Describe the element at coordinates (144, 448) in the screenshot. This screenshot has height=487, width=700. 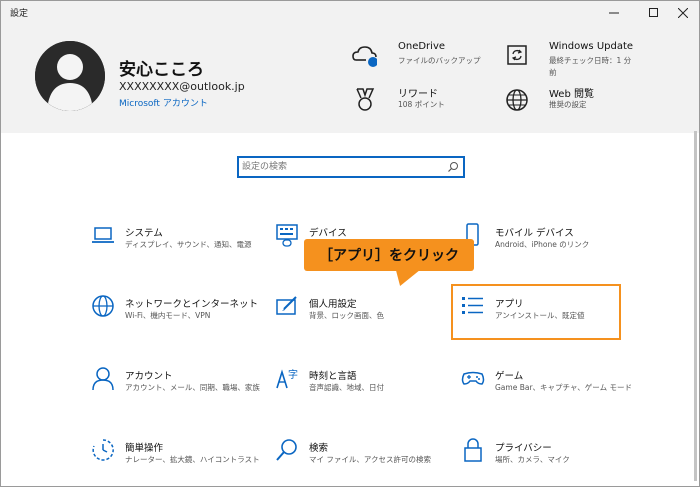
I see `tile-title: 簡単操作` at that location.